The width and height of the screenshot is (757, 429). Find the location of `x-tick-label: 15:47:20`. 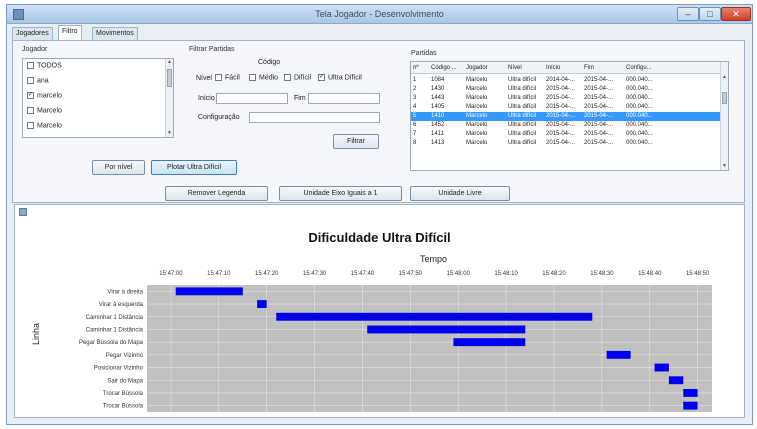

x-tick-label: 15:47:20 is located at coordinates (267, 274).